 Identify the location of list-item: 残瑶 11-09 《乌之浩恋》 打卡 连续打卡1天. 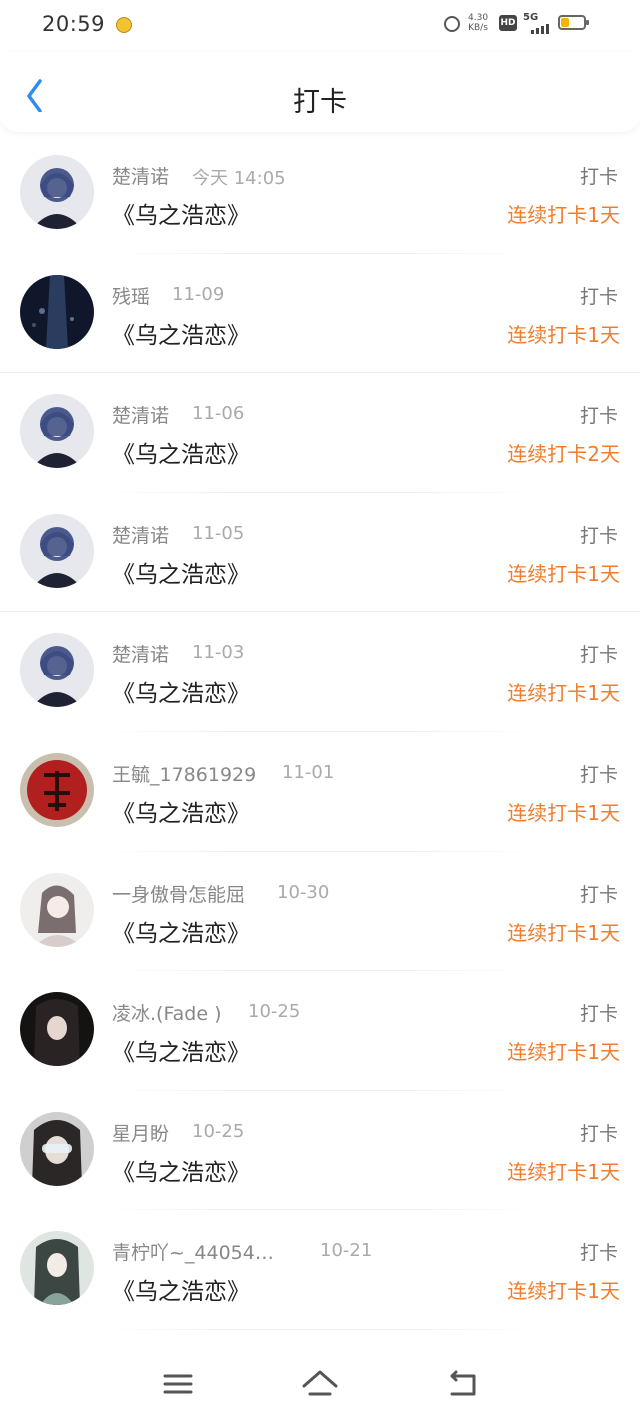
(320, 314).